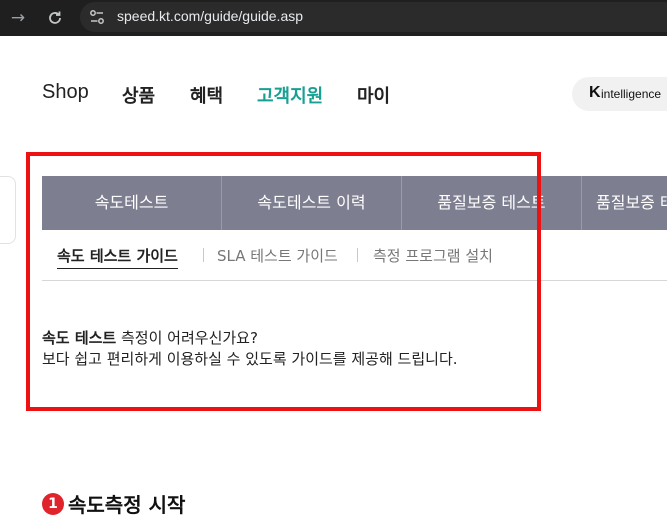  I want to click on step-number-icon: 1, so click(53, 504).